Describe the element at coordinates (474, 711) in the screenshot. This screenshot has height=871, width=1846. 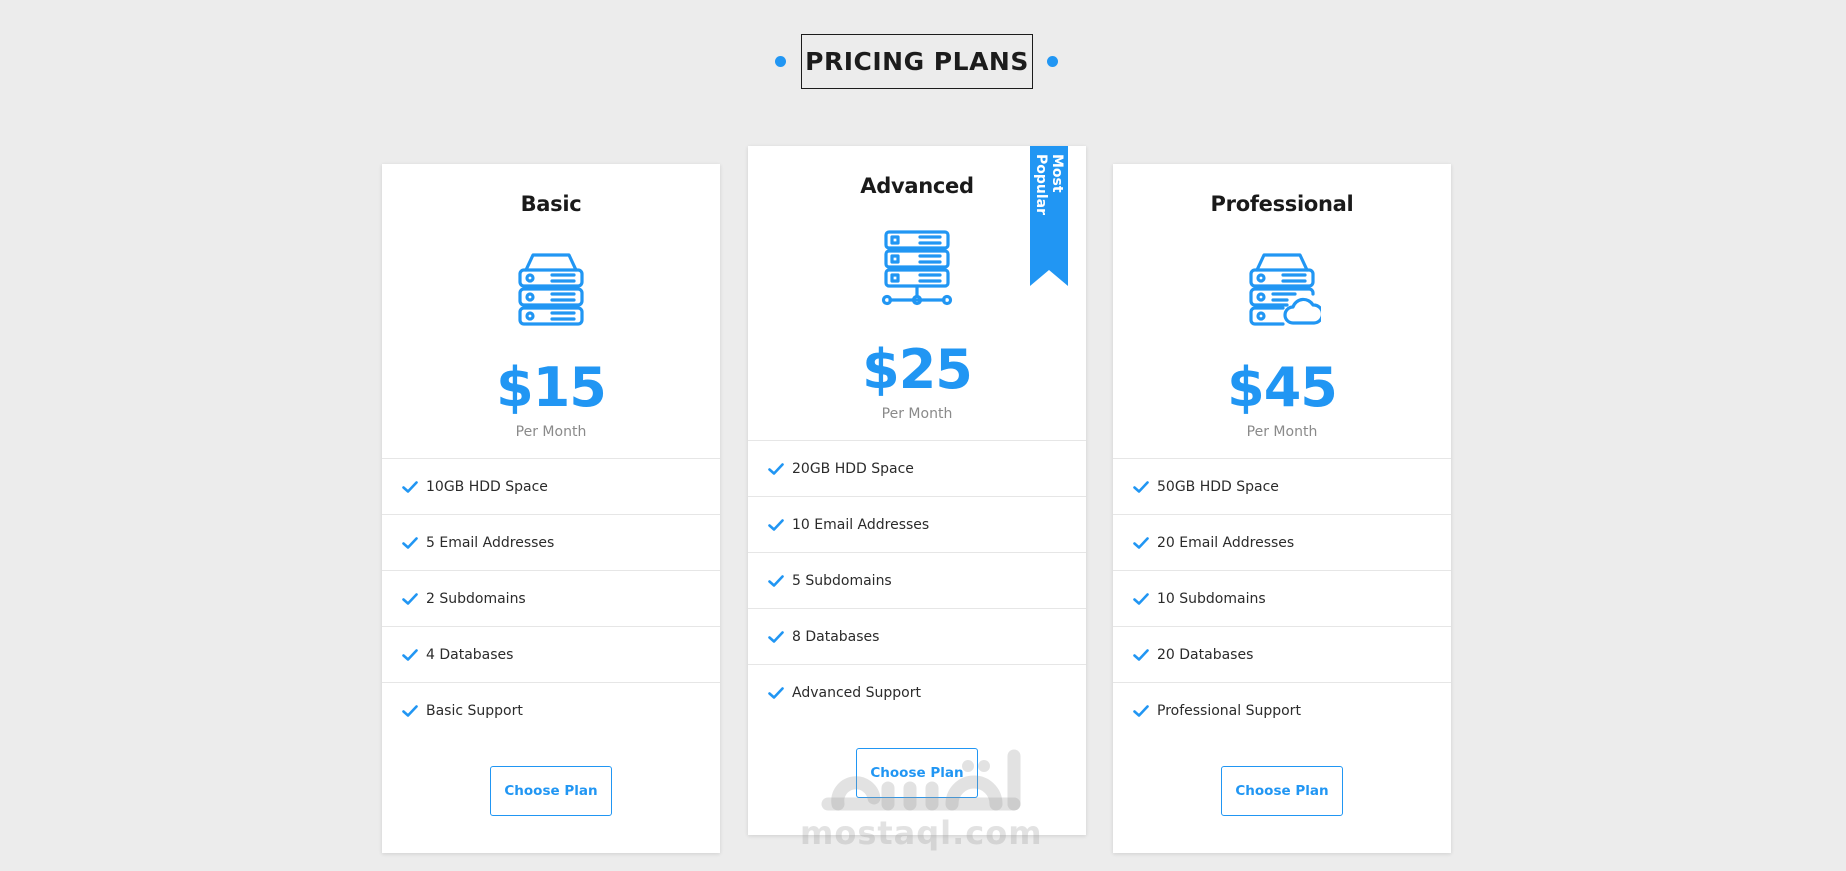
I see `feature-label: Basic Support` at that location.